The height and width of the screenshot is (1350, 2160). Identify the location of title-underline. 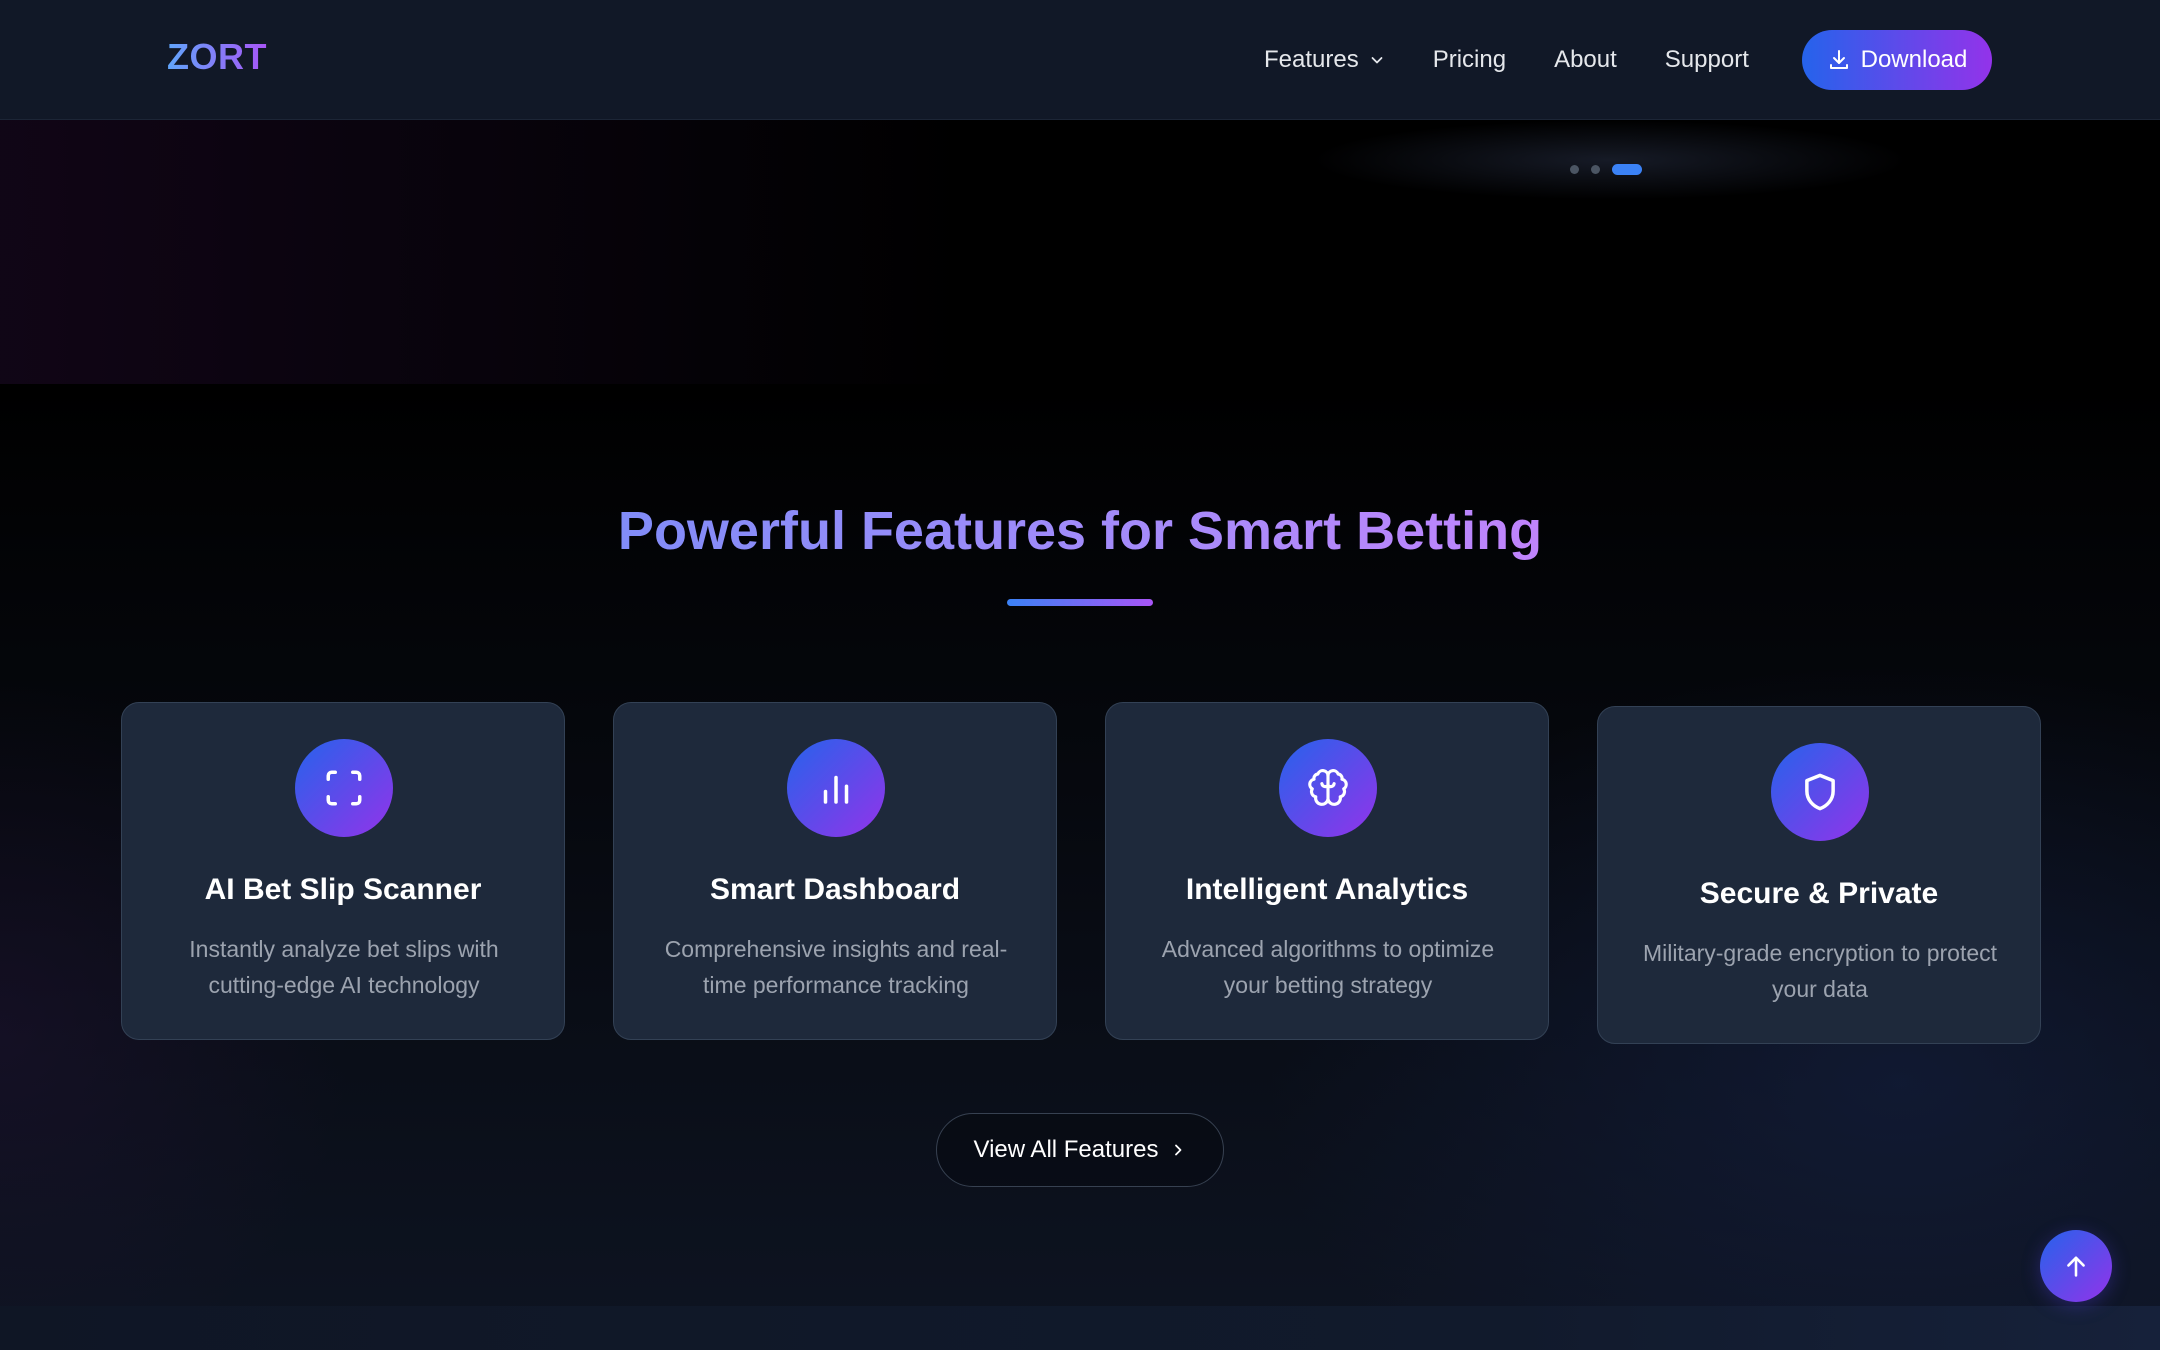
(1080, 602).